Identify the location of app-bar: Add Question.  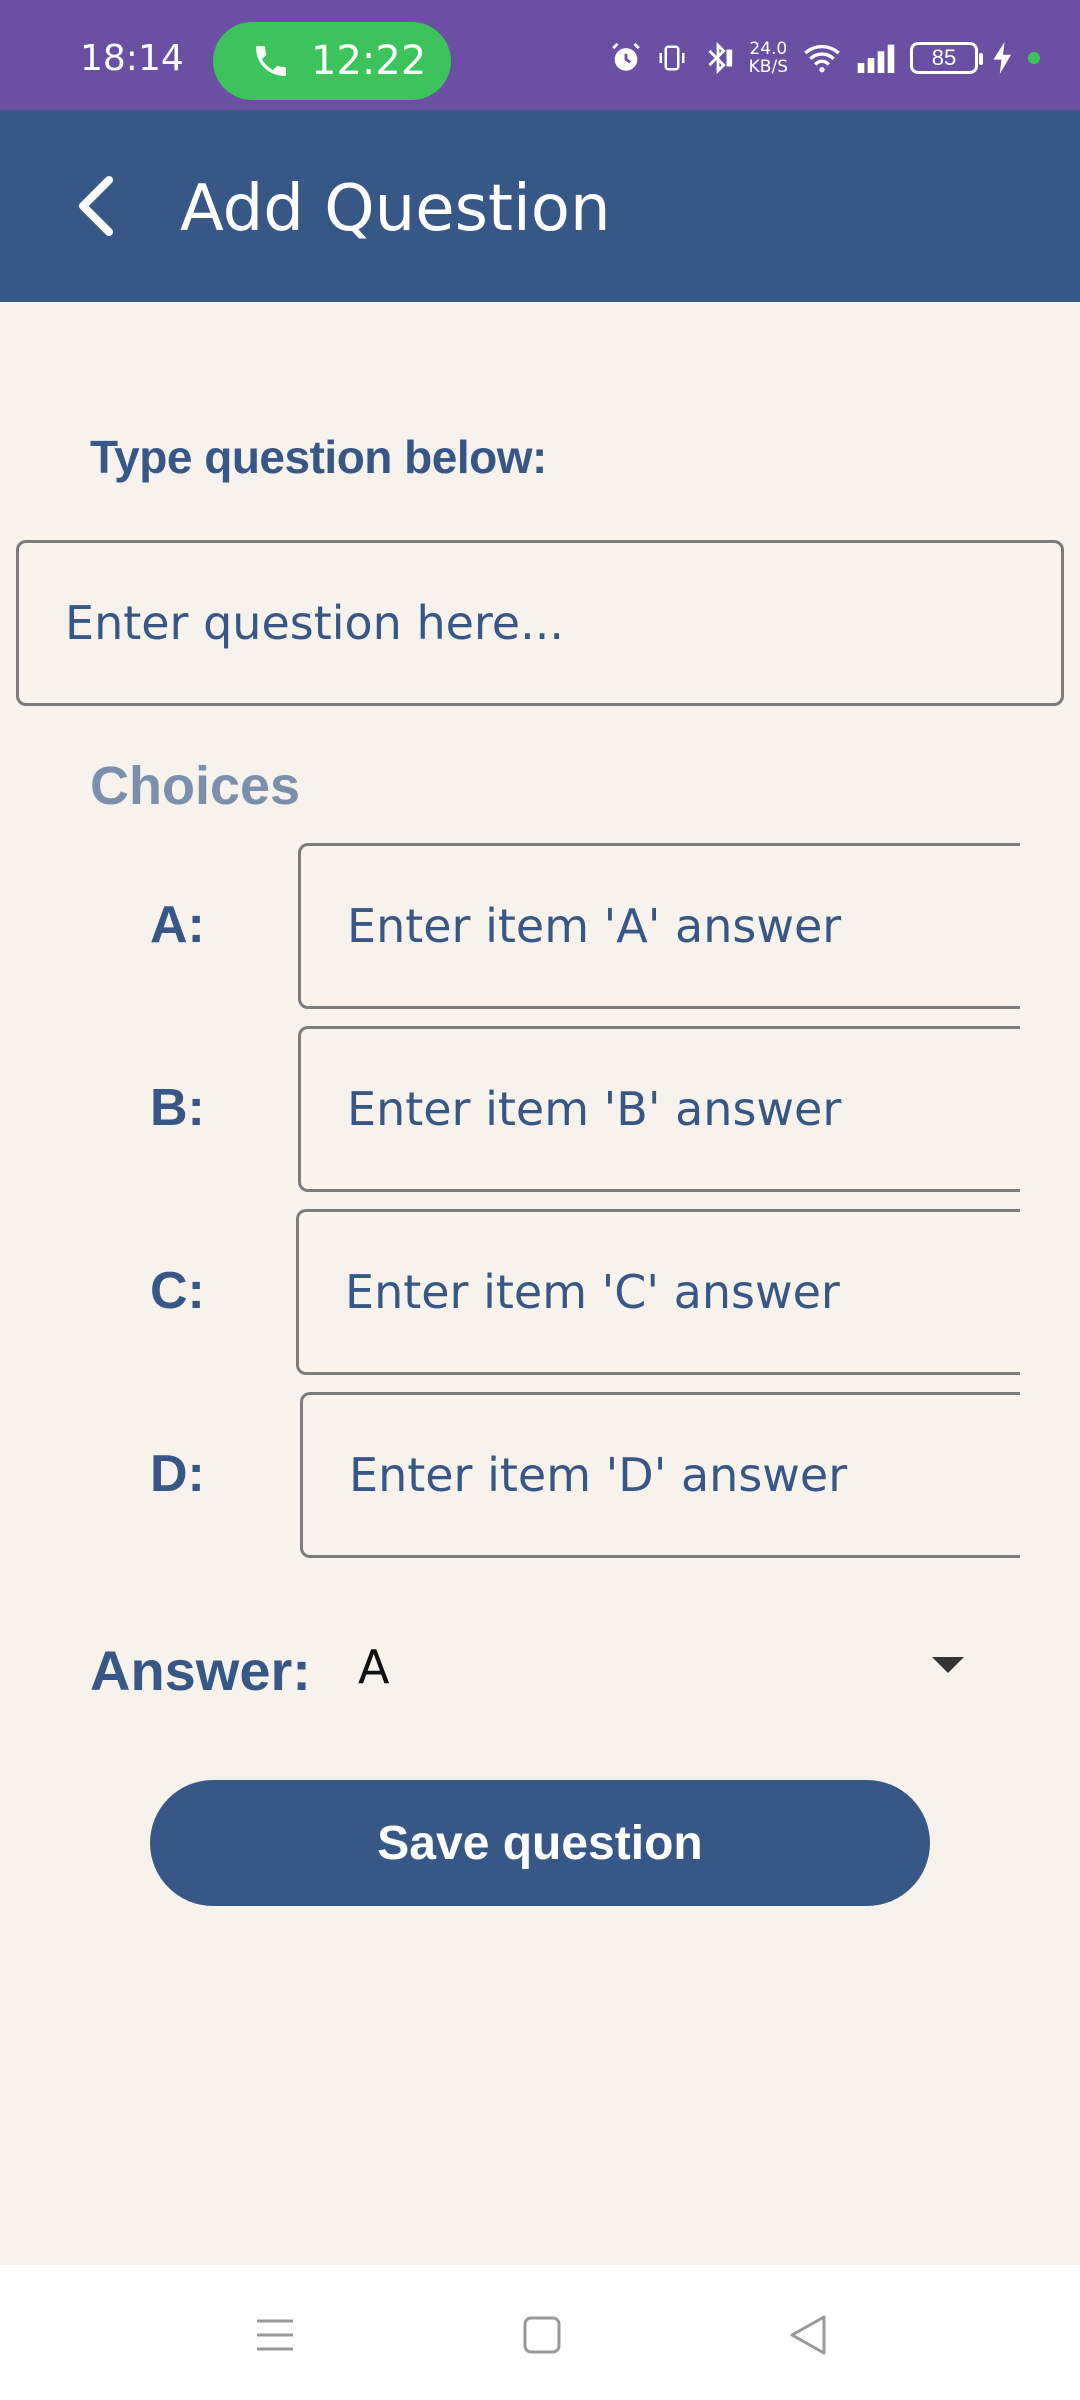
(540, 206).